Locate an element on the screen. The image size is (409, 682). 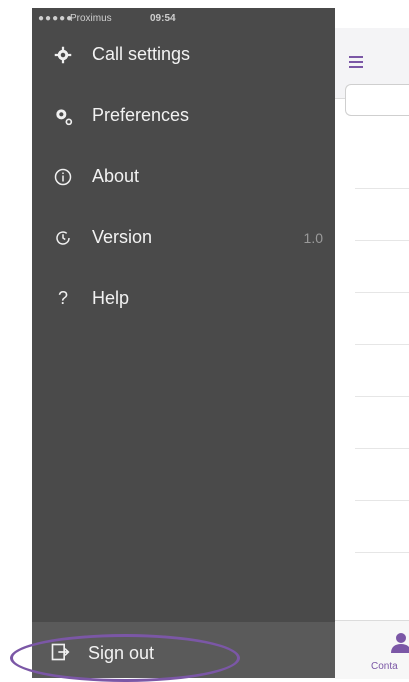
menu-item-version: Version 1.0 is located at coordinates (183, 237).